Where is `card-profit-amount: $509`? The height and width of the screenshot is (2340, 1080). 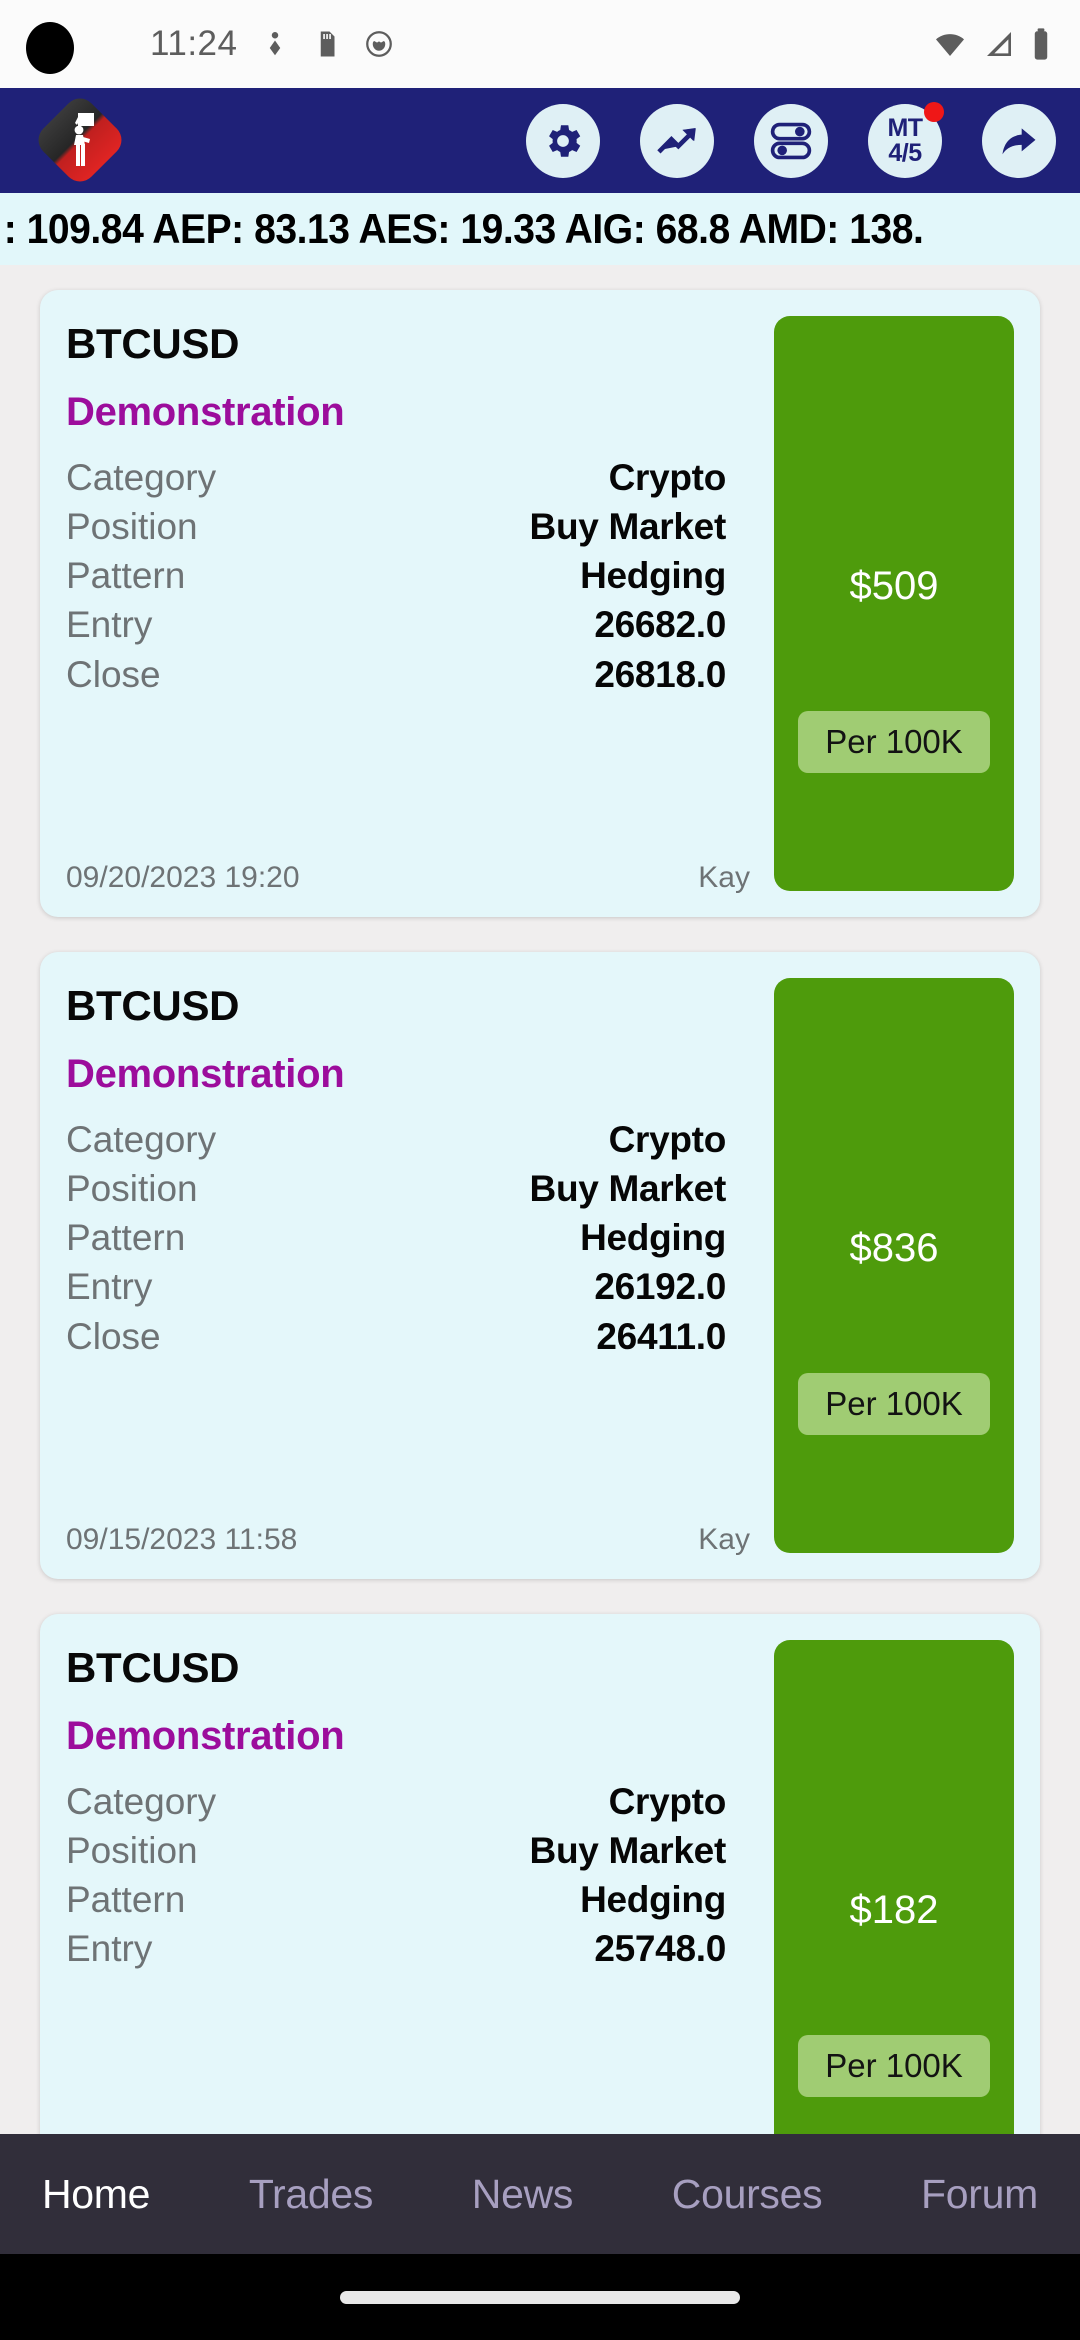
card-profit-amount: $509 is located at coordinates (894, 586).